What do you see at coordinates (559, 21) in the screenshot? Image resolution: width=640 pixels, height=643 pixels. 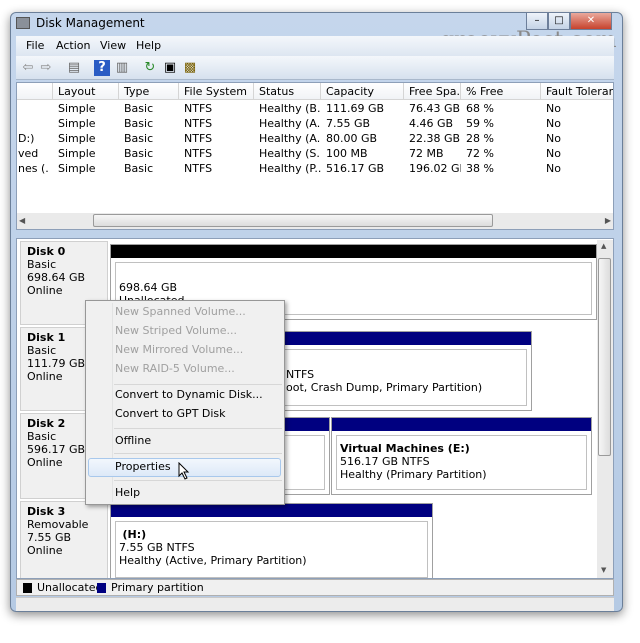 I see `maximize-button: □` at bounding box center [559, 21].